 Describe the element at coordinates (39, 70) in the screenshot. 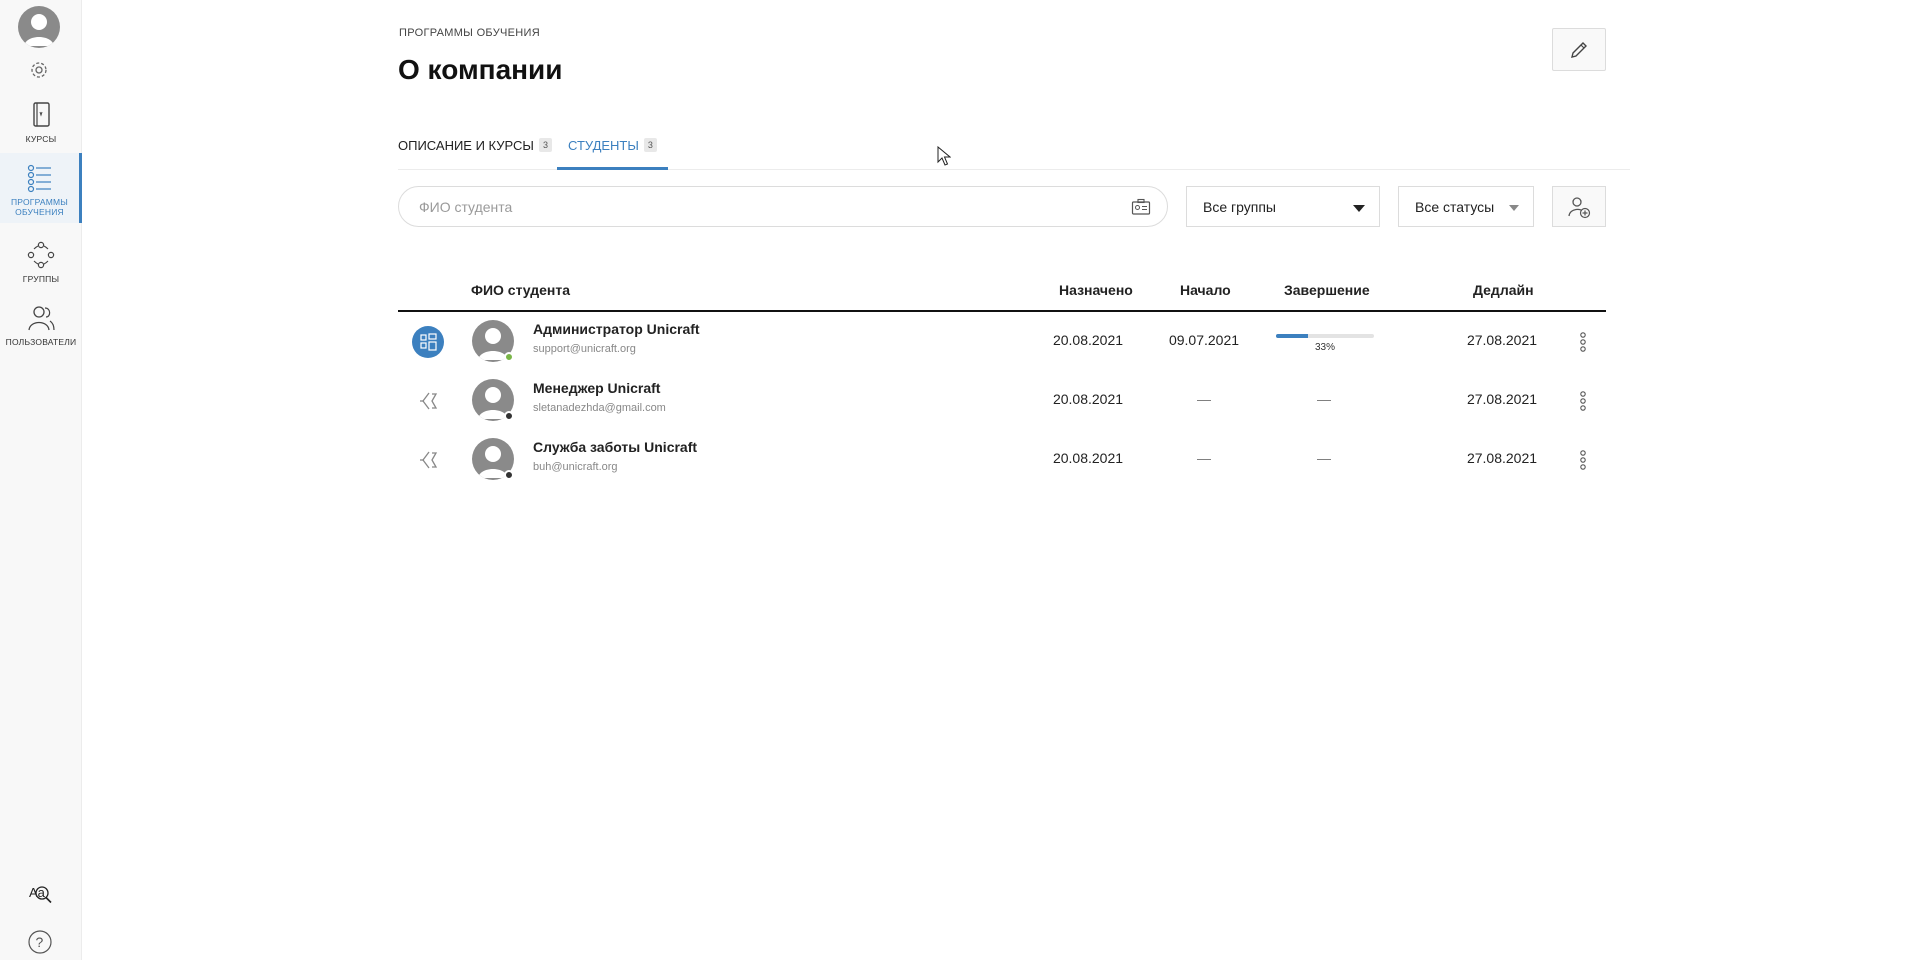

I see `gear-icon` at that location.